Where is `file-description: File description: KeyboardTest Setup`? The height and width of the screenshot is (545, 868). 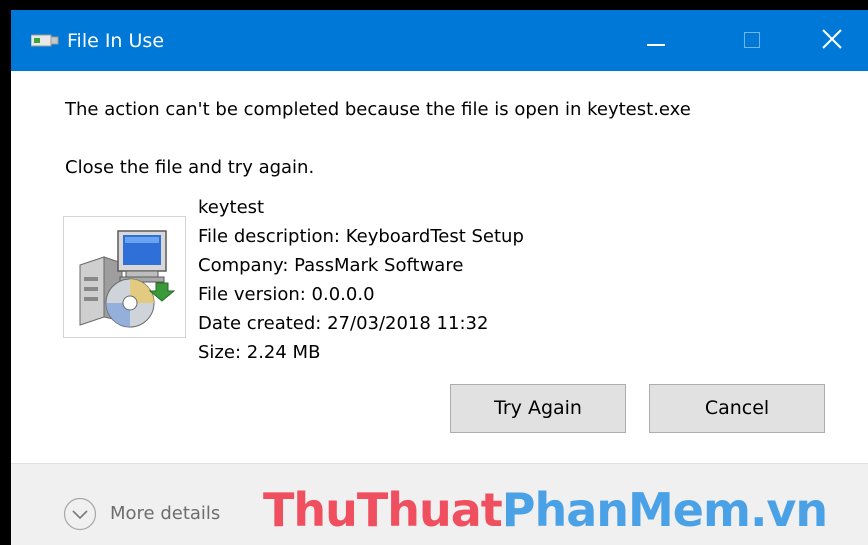 file-description: File description: KeyboardTest Setup is located at coordinates (361, 236).